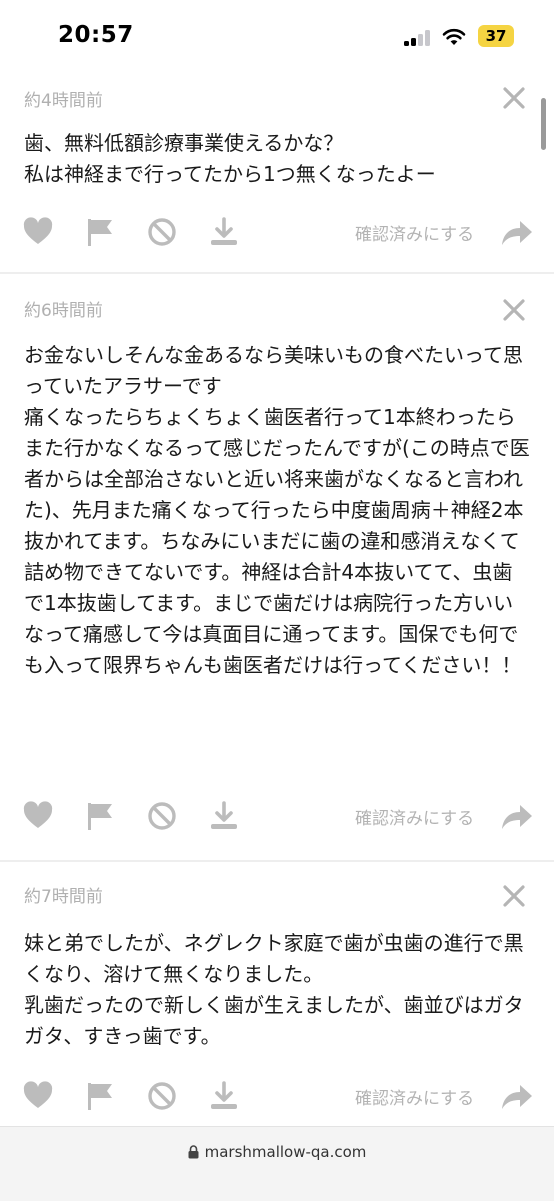 Image resolution: width=554 pixels, height=1201 pixels. What do you see at coordinates (63, 897) in the screenshot?
I see `message-time: 約7時間前` at bounding box center [63, 897].